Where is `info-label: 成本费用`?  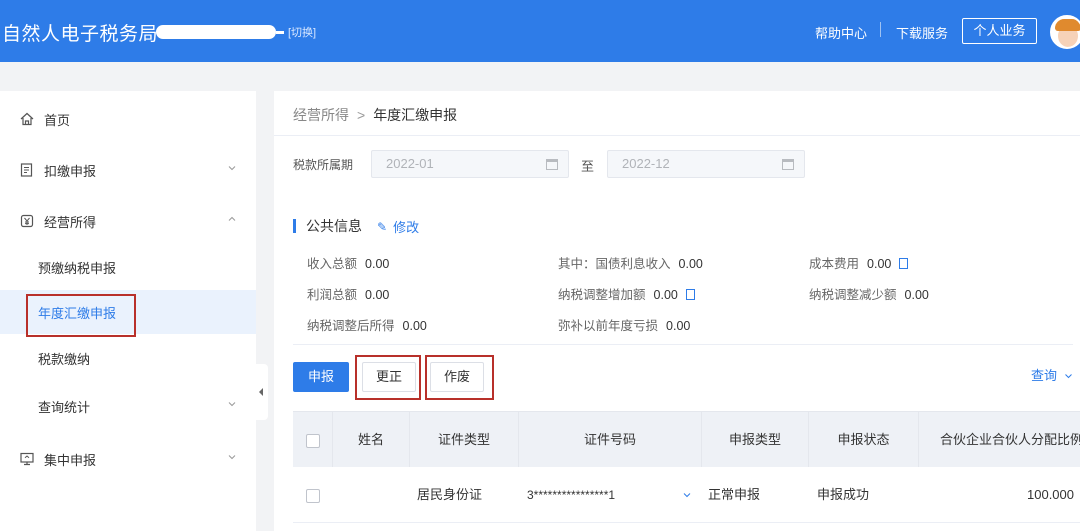
info-label: 成本费用 is located at coordinates (834, 264).